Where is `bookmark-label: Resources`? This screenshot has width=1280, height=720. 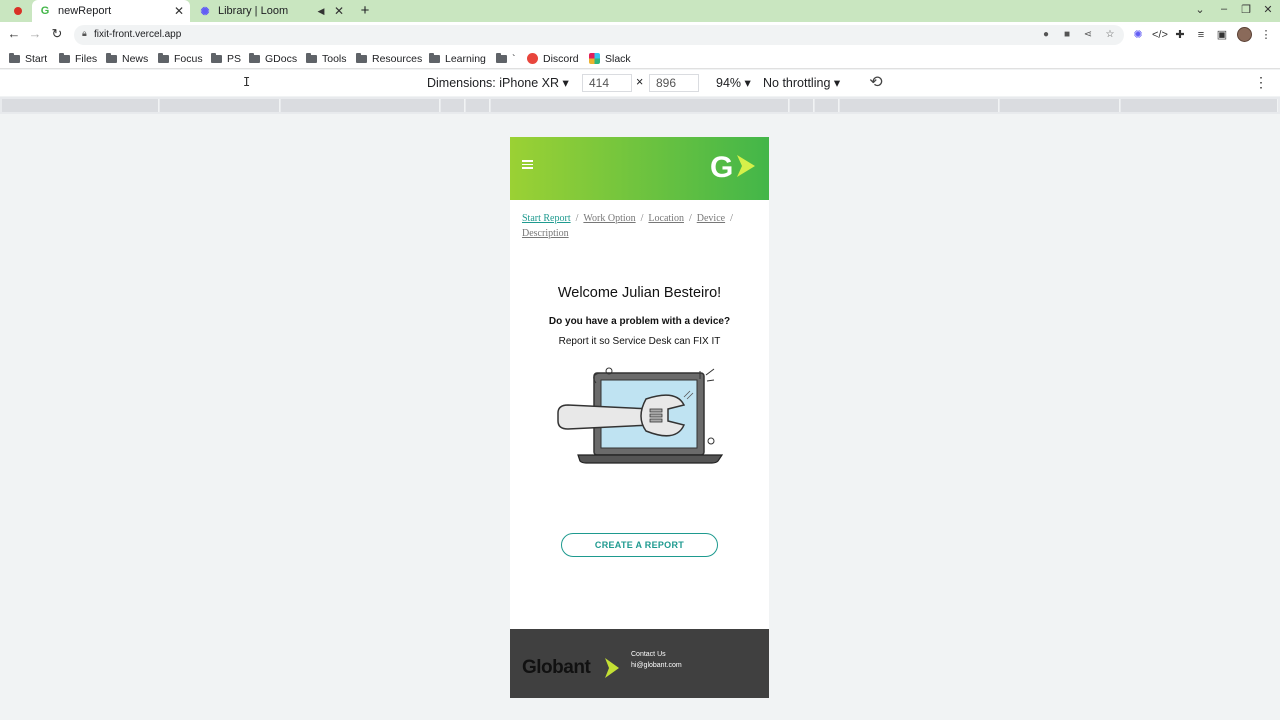
bookmark-label: Resources is located at coordinates (397, 58).